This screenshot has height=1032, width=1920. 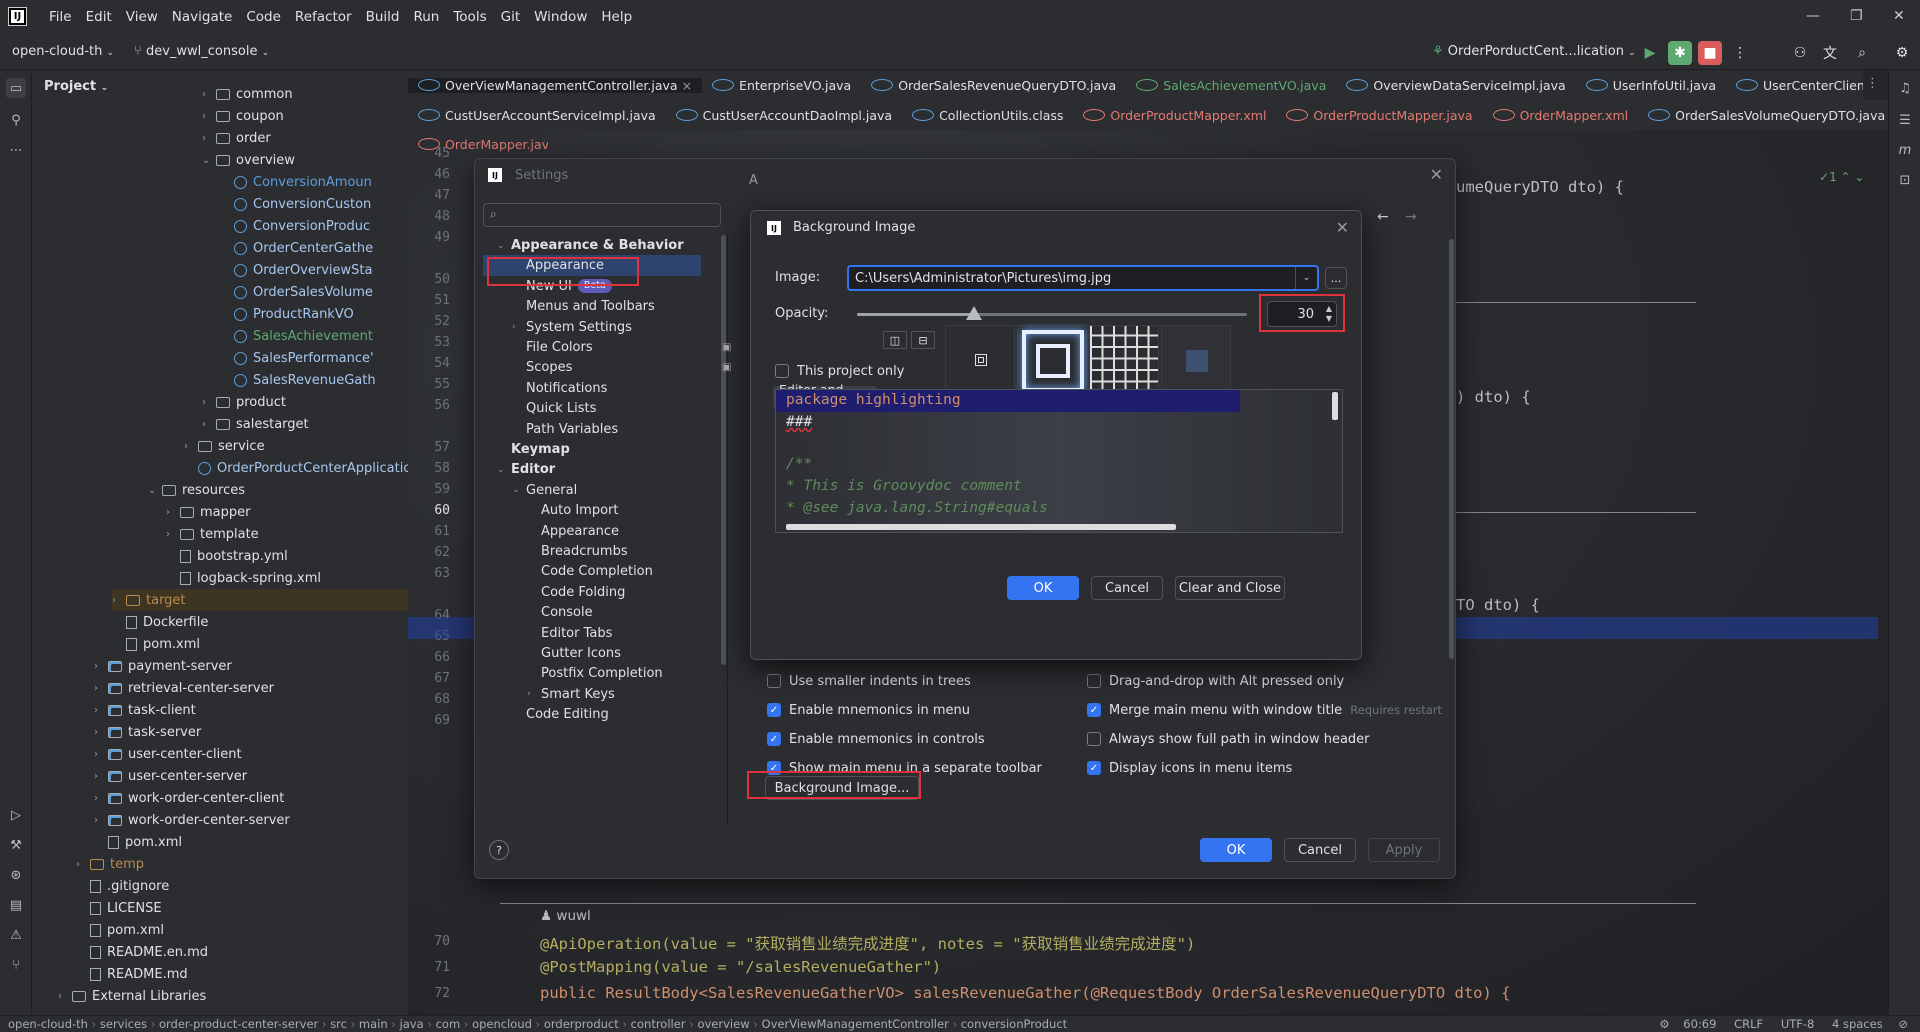 I want to click on tree-item: › product, so click(x=244, y=402).